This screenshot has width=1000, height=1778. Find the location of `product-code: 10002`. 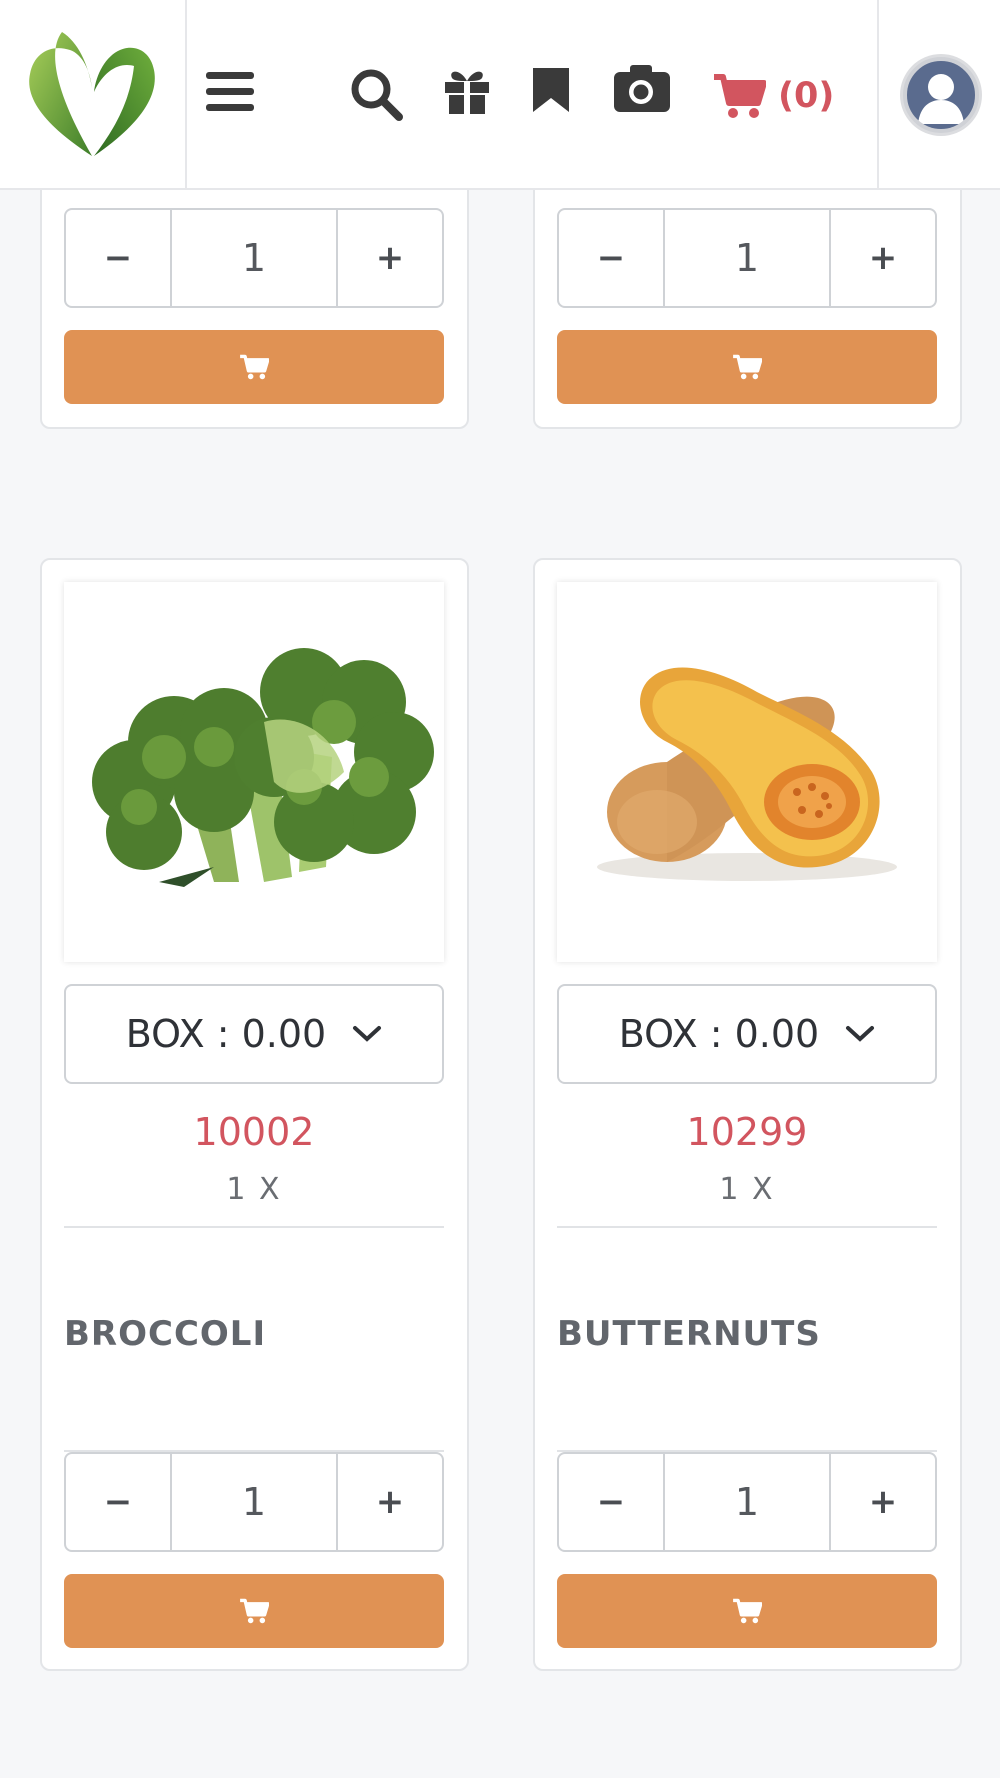

product-code: 10002 is located at coordinates (254, 1132).